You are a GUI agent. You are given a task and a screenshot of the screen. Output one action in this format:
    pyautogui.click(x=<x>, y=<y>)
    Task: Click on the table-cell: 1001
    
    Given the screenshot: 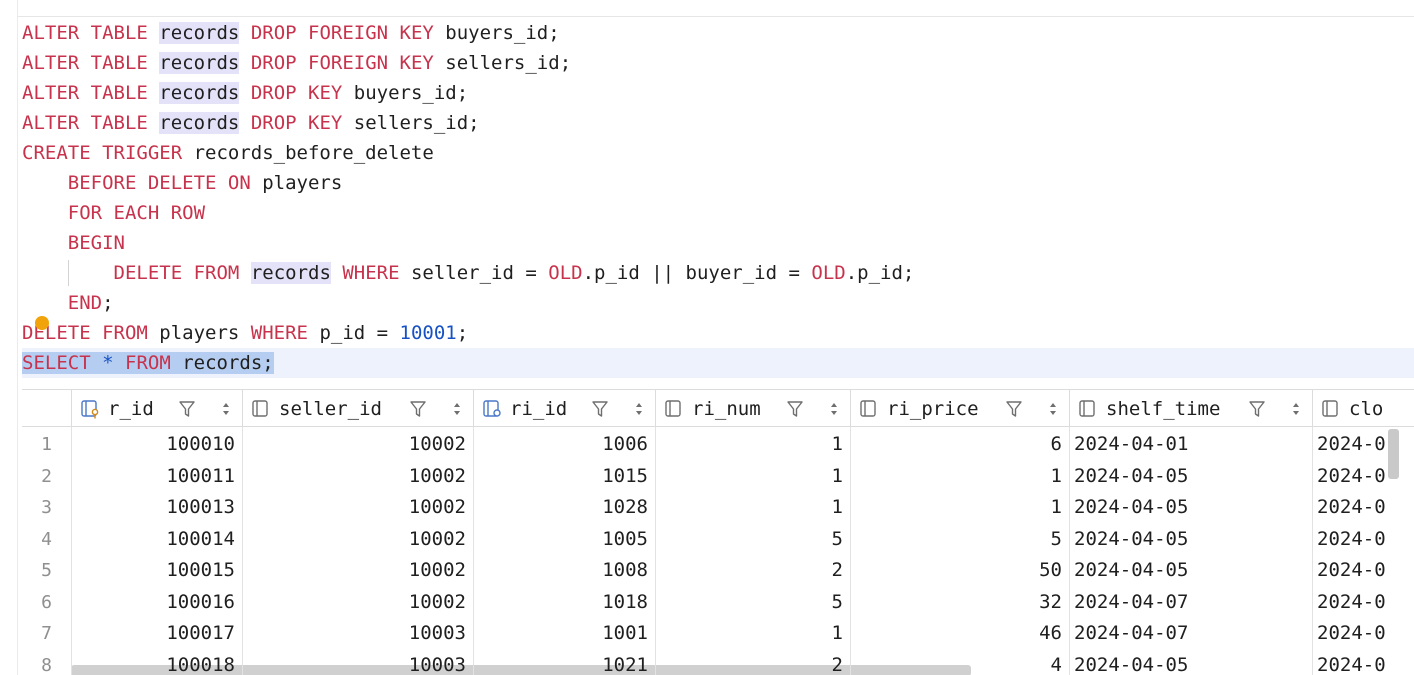 What is the action you would take?
    pyautogui.click(x=564, y=634)
    